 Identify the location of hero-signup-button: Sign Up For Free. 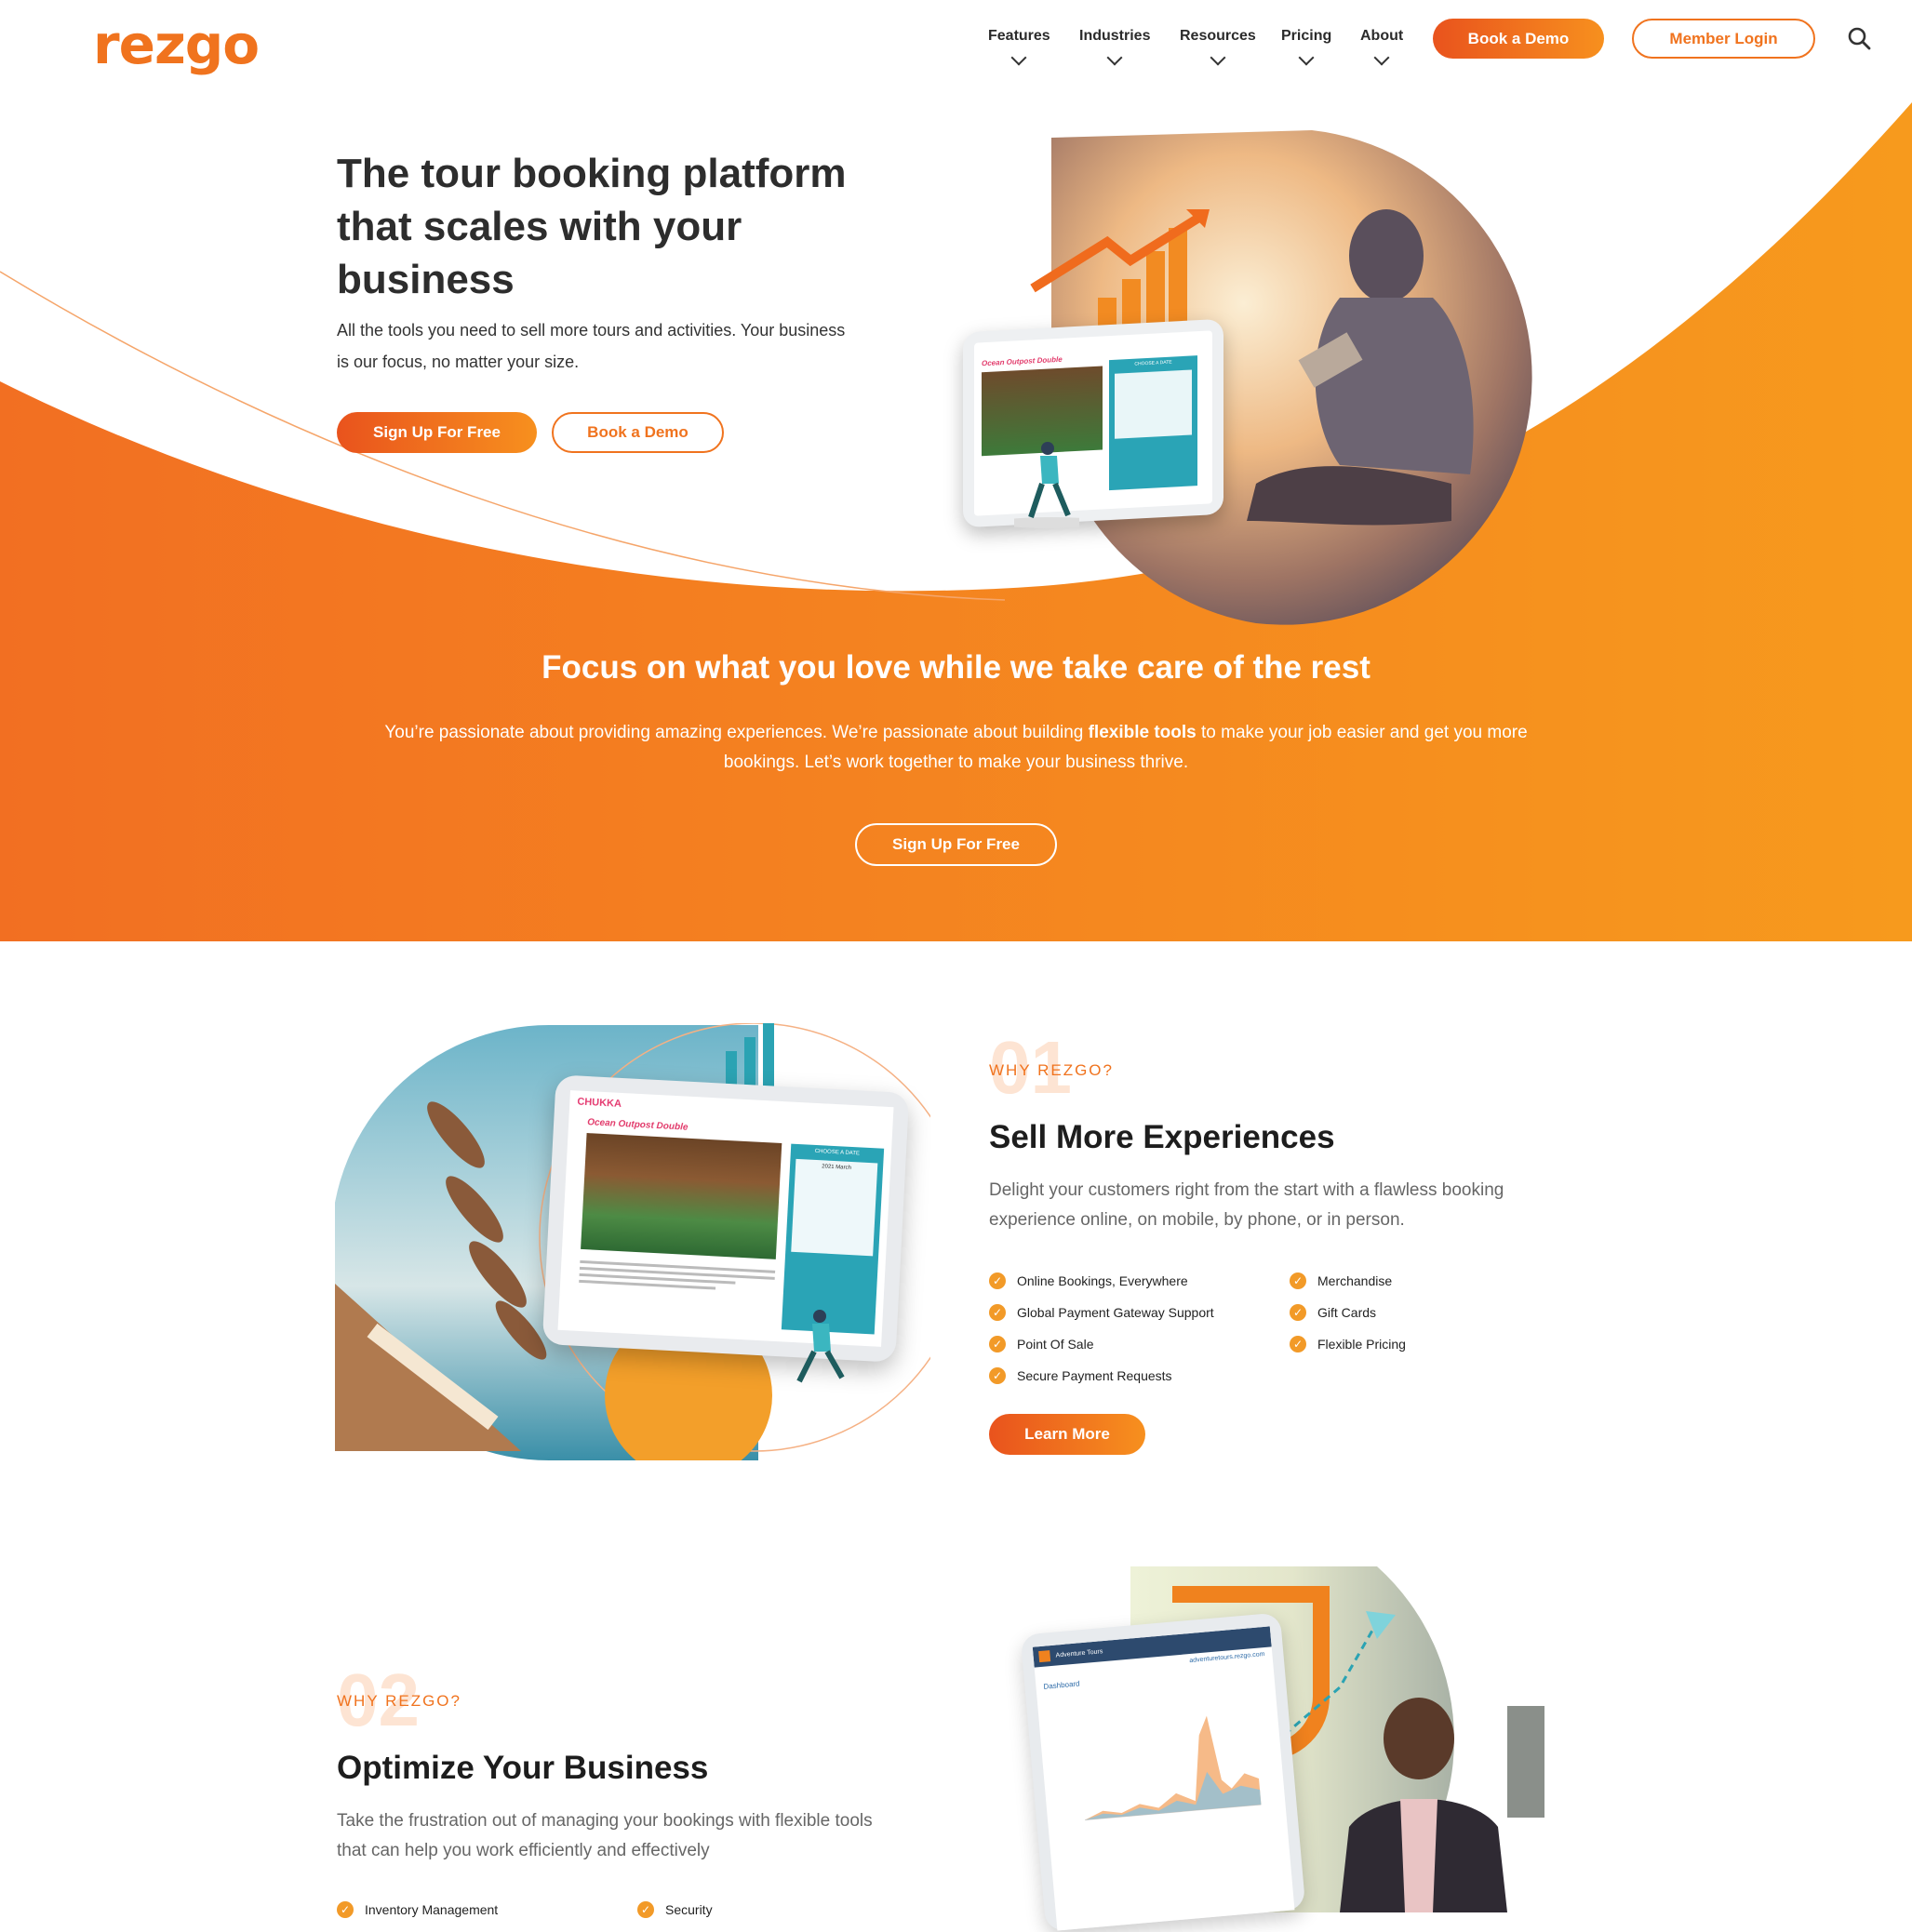
(437, 432).